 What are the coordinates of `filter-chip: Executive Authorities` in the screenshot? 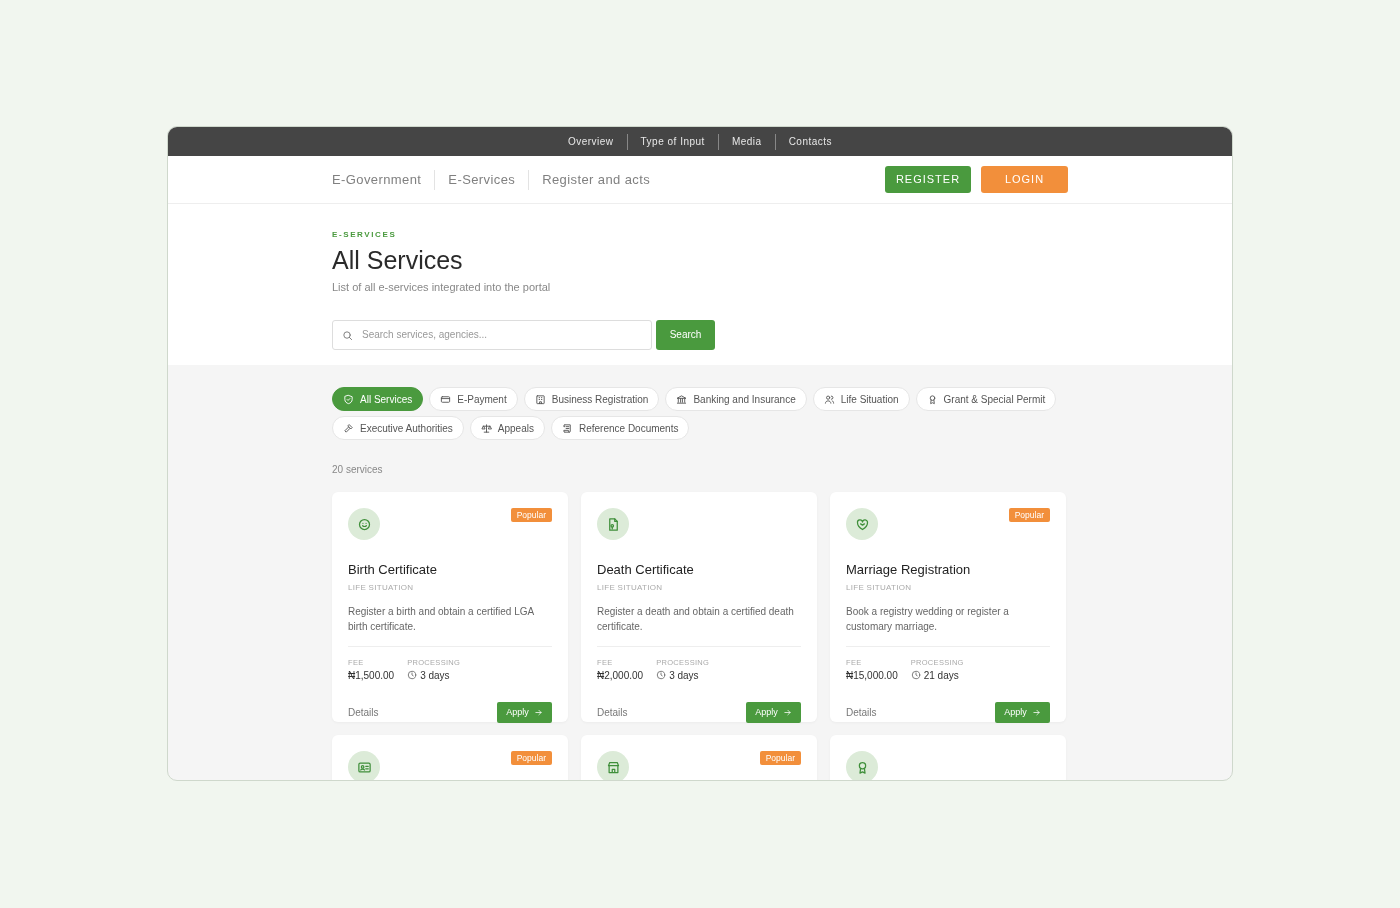 It's located at (398, 428).